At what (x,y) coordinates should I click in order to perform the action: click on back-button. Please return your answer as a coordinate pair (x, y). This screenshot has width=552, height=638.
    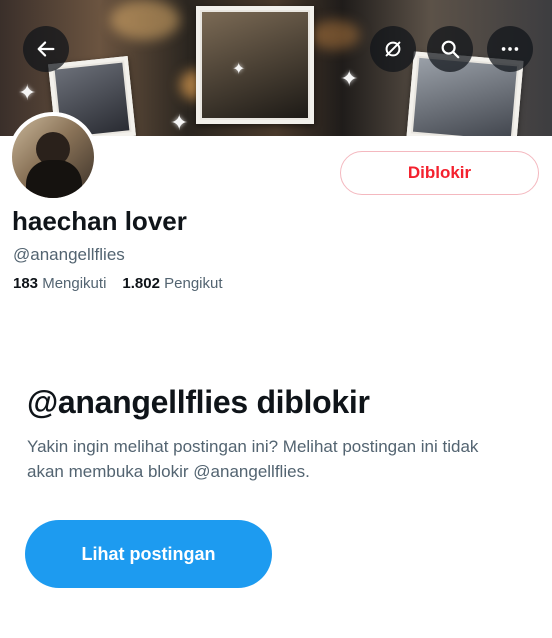
    Looking at the image, I should click on (46, 49).